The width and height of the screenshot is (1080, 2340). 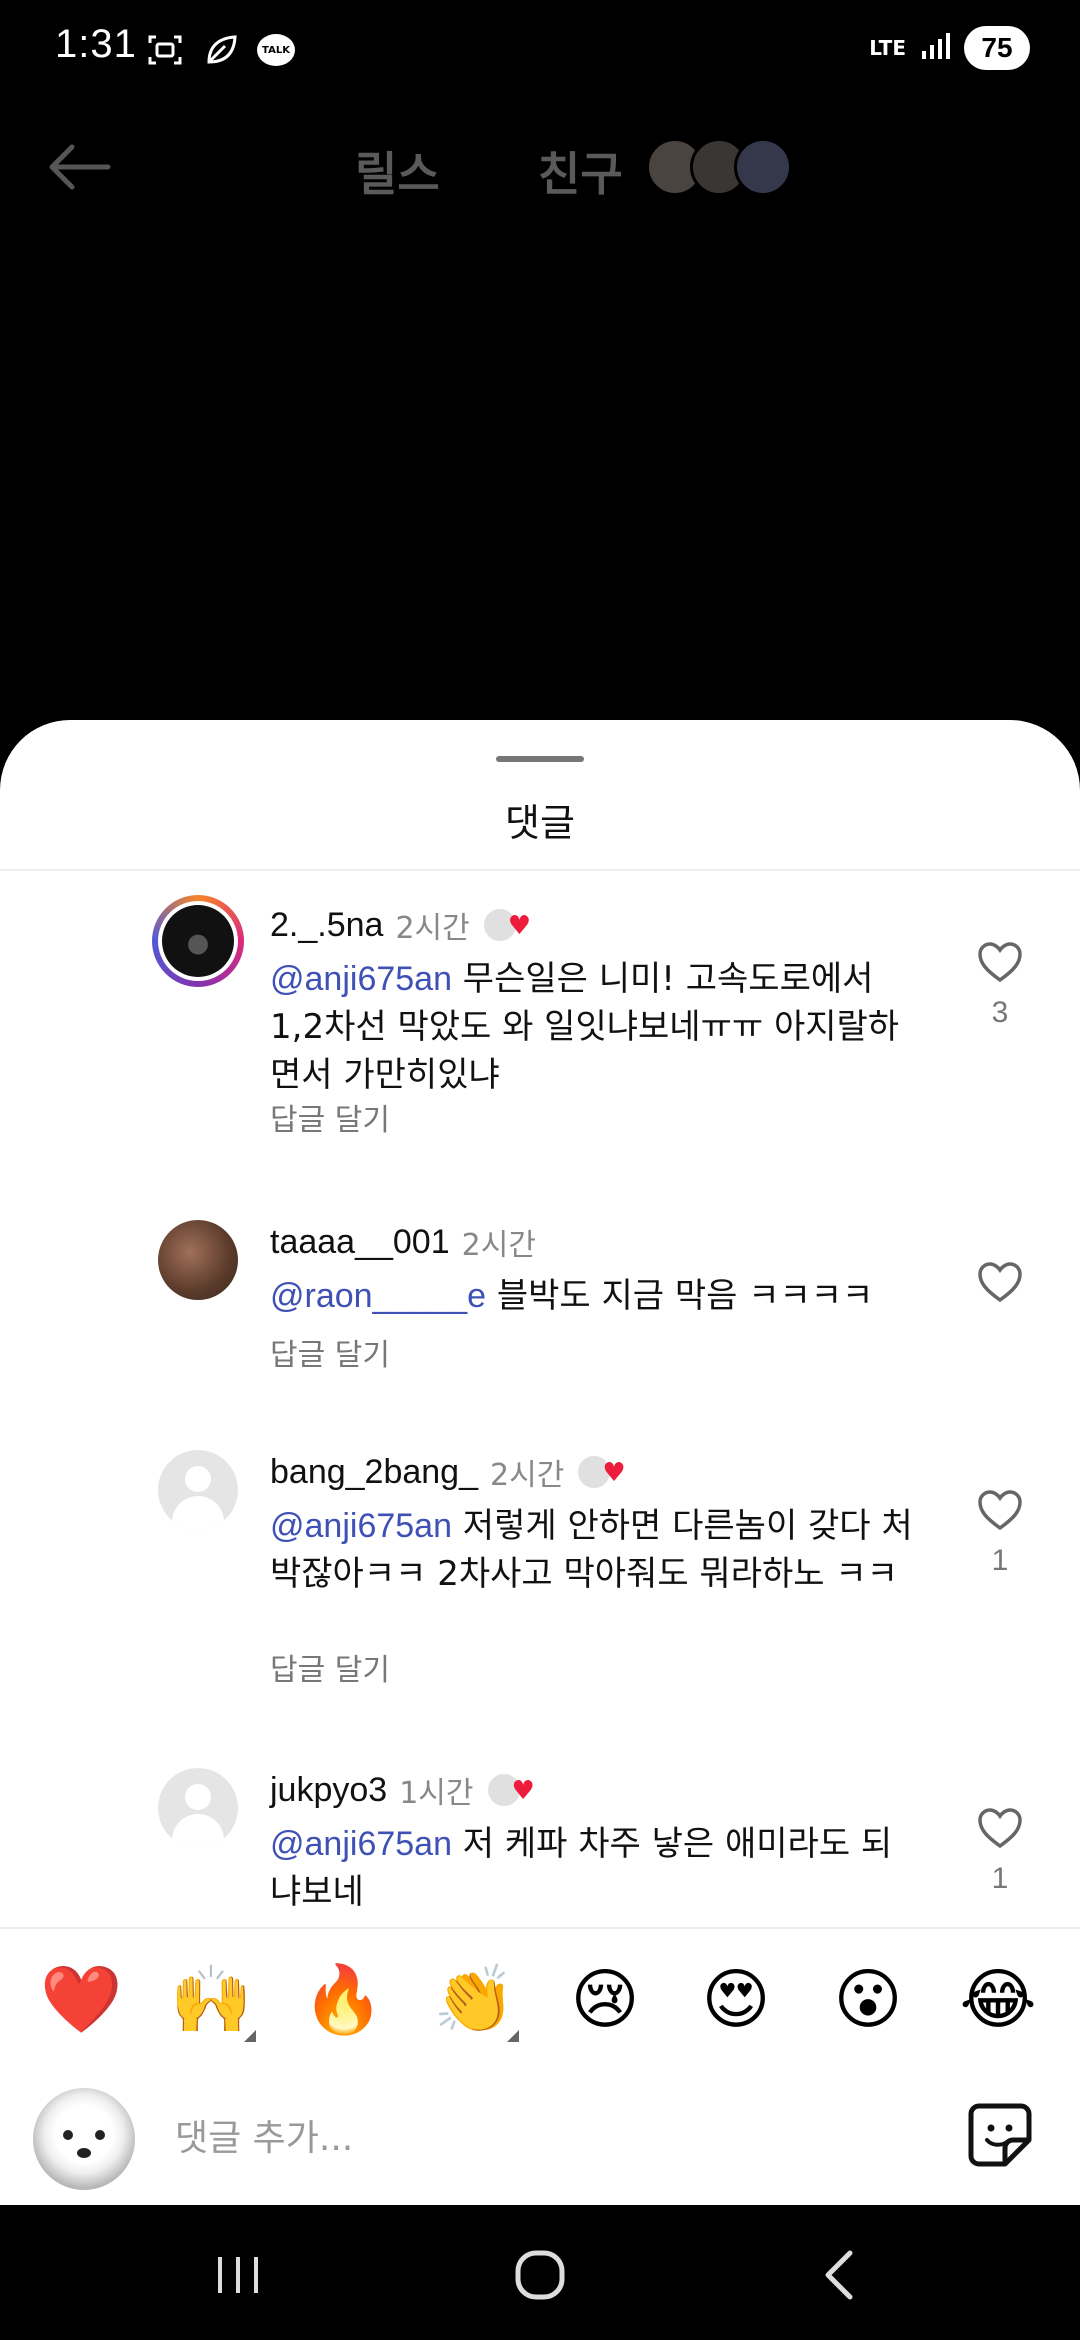 I want to click on status-right: LTE 75, so click(x=949, y=48).